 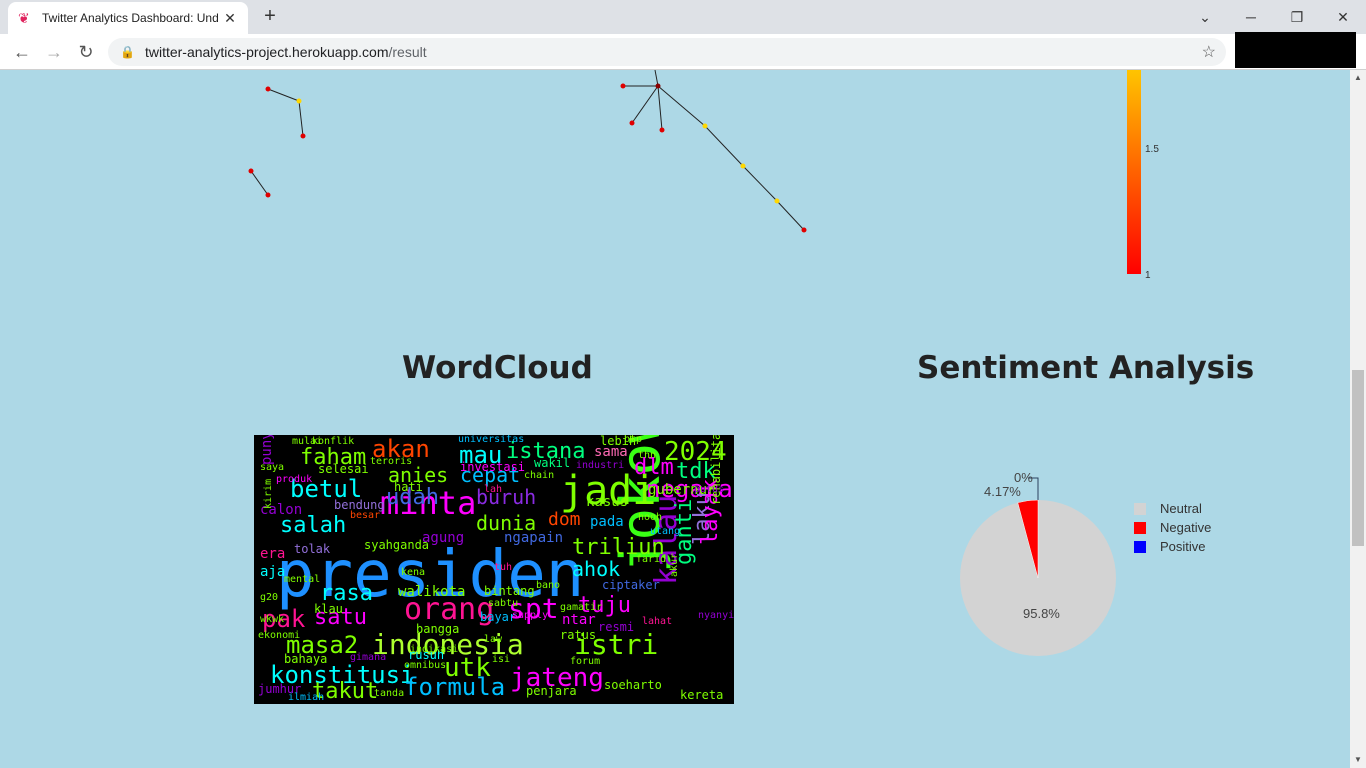 What do you see at coordinates (270, 17) in the screenshot?
I see `new-tab-button: +` at bounding box center [270, 17].